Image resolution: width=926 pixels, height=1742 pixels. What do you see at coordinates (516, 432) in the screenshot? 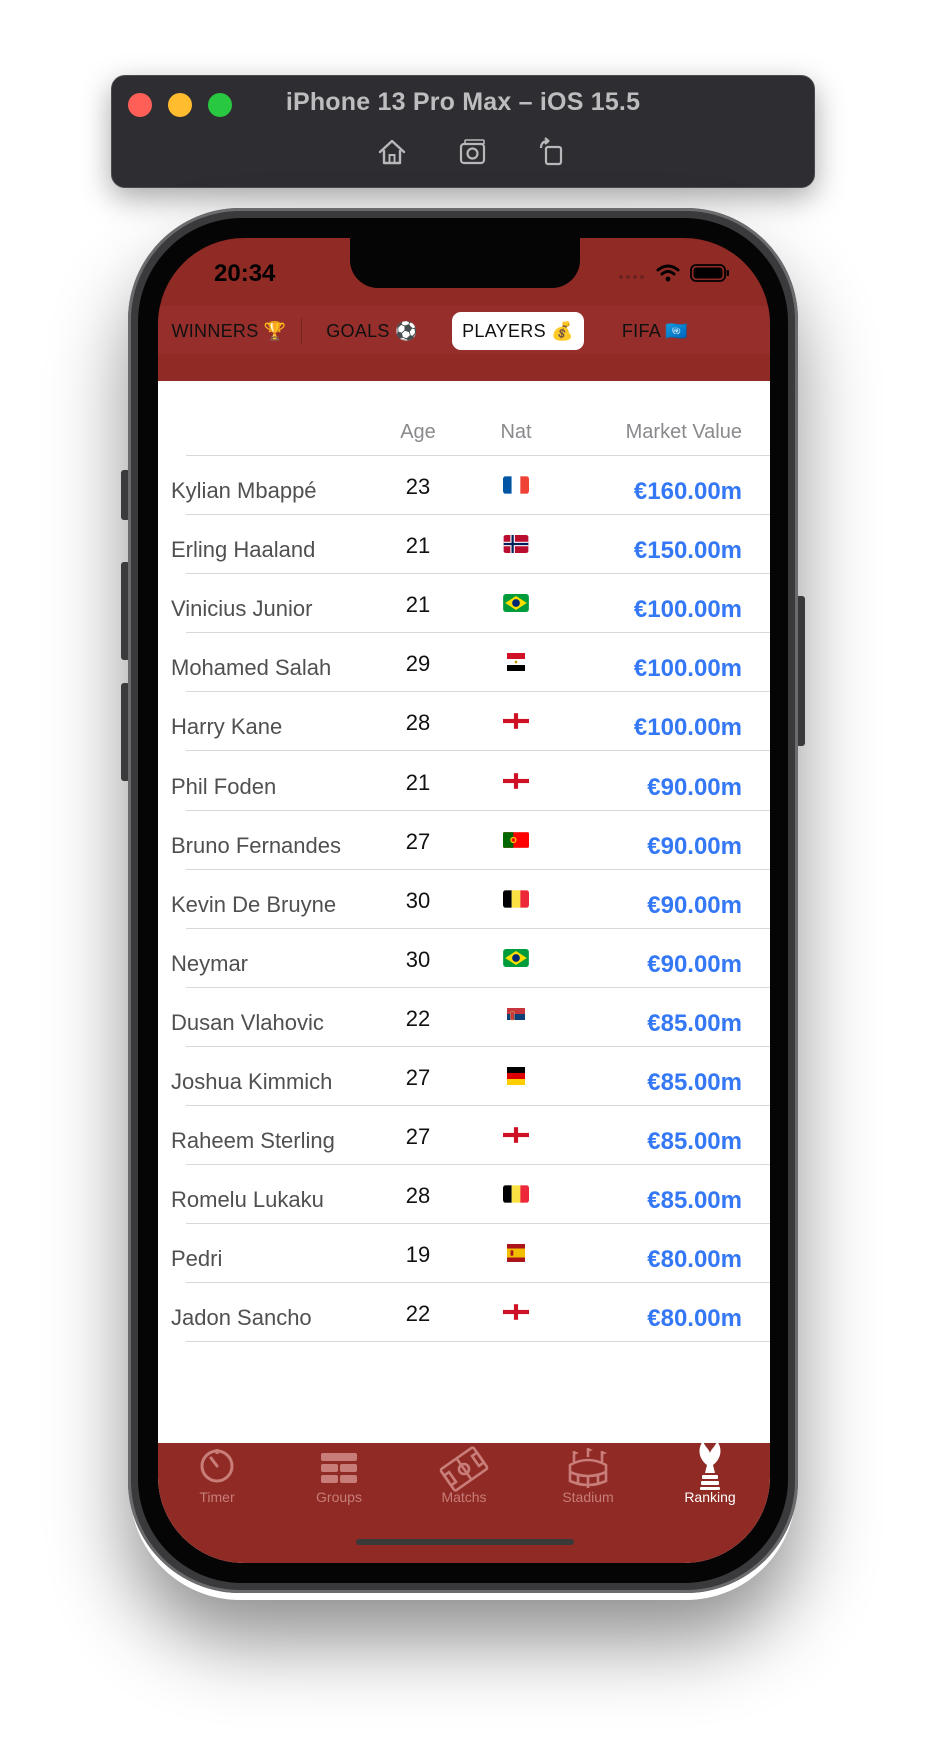
I see `column-header-nat: Nat` at bounding box center [516, 432].